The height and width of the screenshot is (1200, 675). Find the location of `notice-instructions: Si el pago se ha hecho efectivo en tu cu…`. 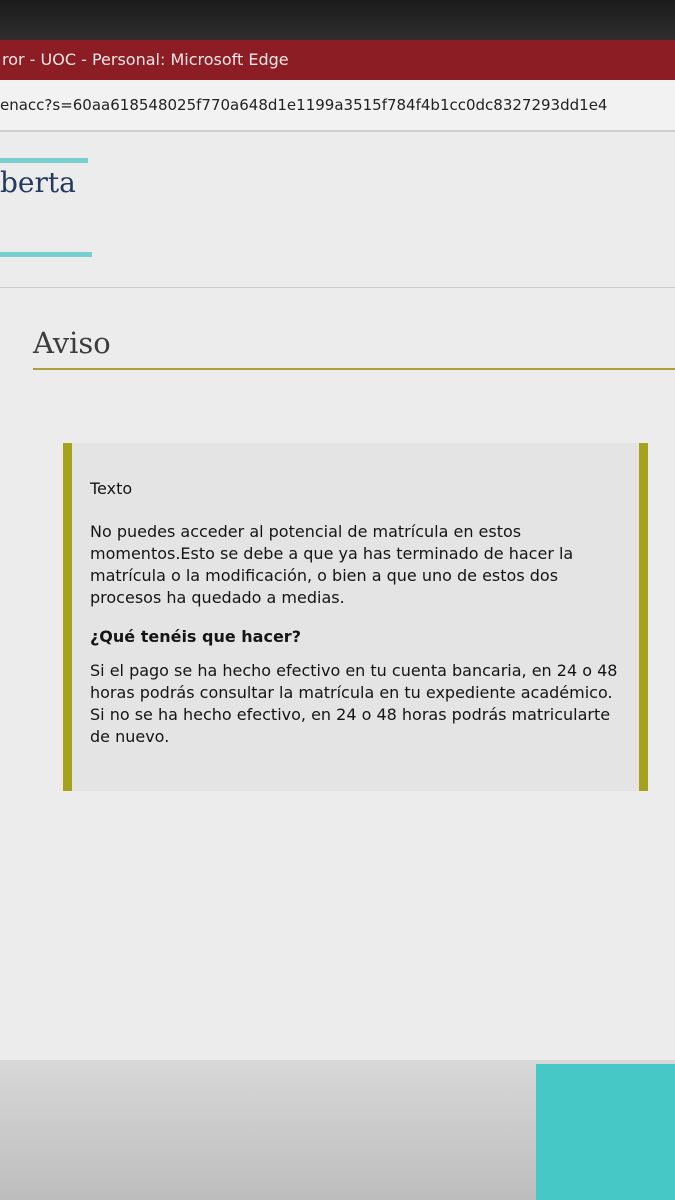

notice-instructions: Si el pago se ha hecho efectivo en tu cu… is located at coordinates (354, 703).